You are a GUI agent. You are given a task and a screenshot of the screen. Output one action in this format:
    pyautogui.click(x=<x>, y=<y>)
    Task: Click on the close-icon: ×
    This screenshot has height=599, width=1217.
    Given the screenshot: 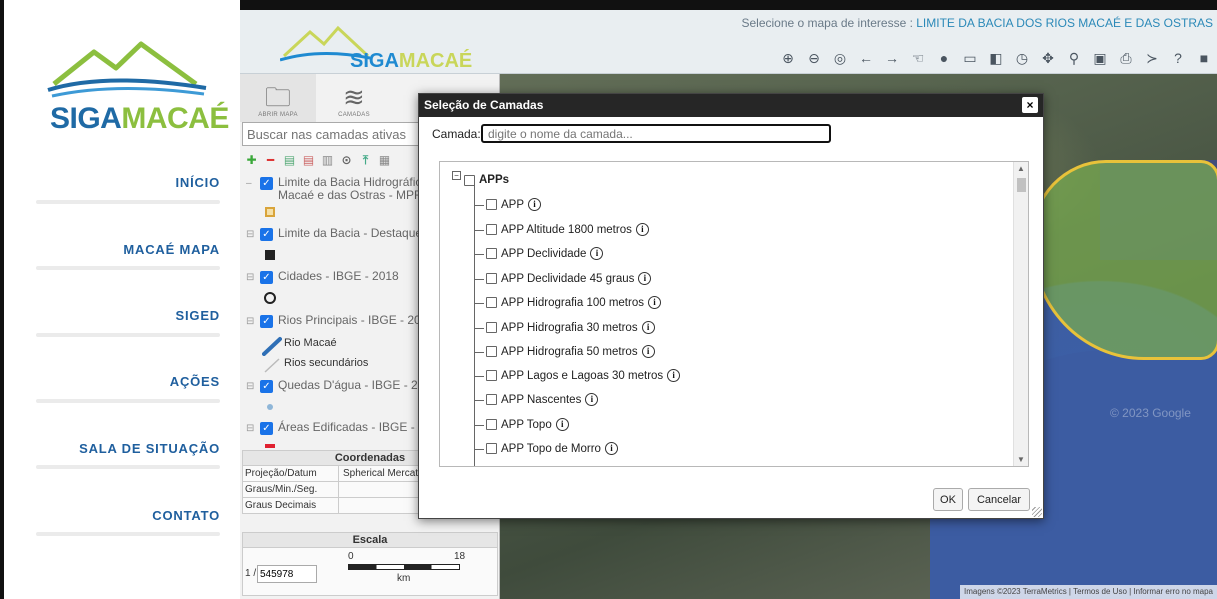 What is the action you would take?
    pyautogui.click(x=1030, y=105)
    